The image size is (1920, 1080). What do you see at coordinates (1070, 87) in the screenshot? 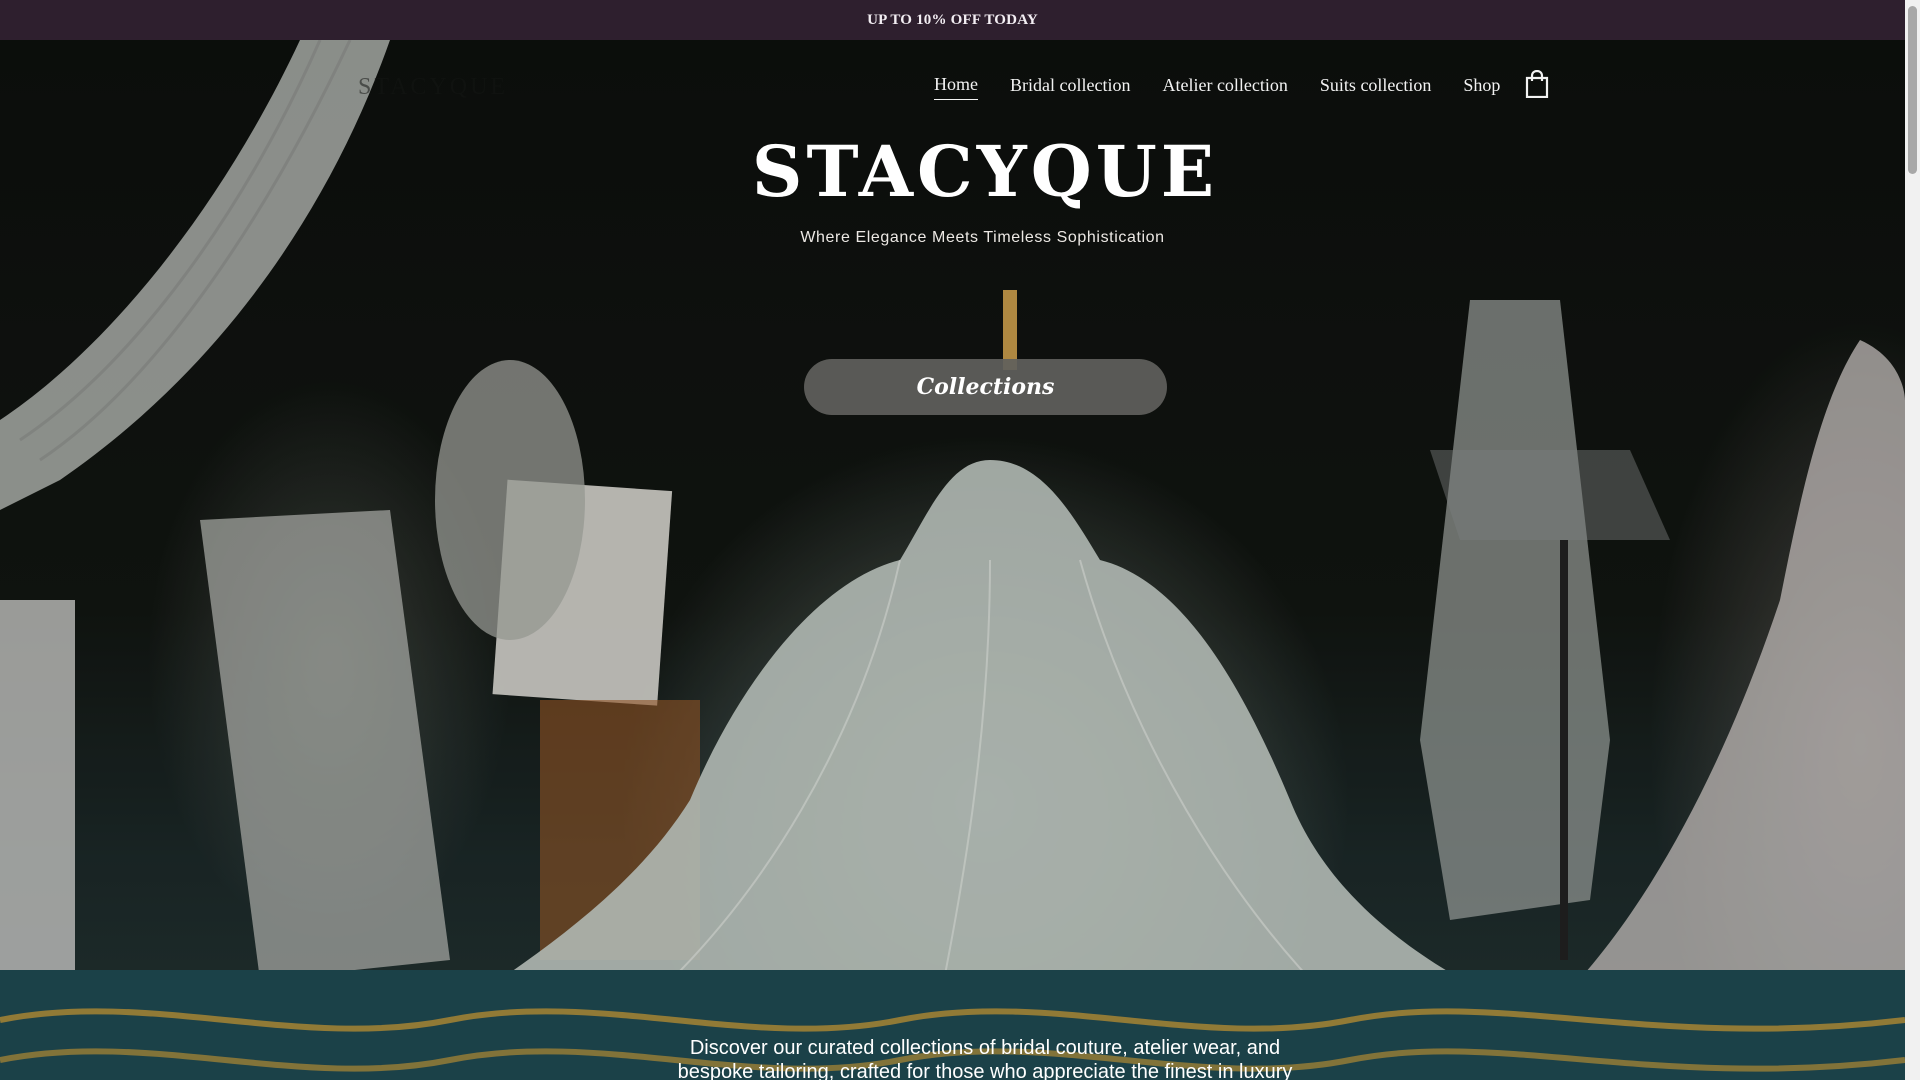
I see `nav-bridal-collection: Bridal collection` at bounding box center [1070, 87].